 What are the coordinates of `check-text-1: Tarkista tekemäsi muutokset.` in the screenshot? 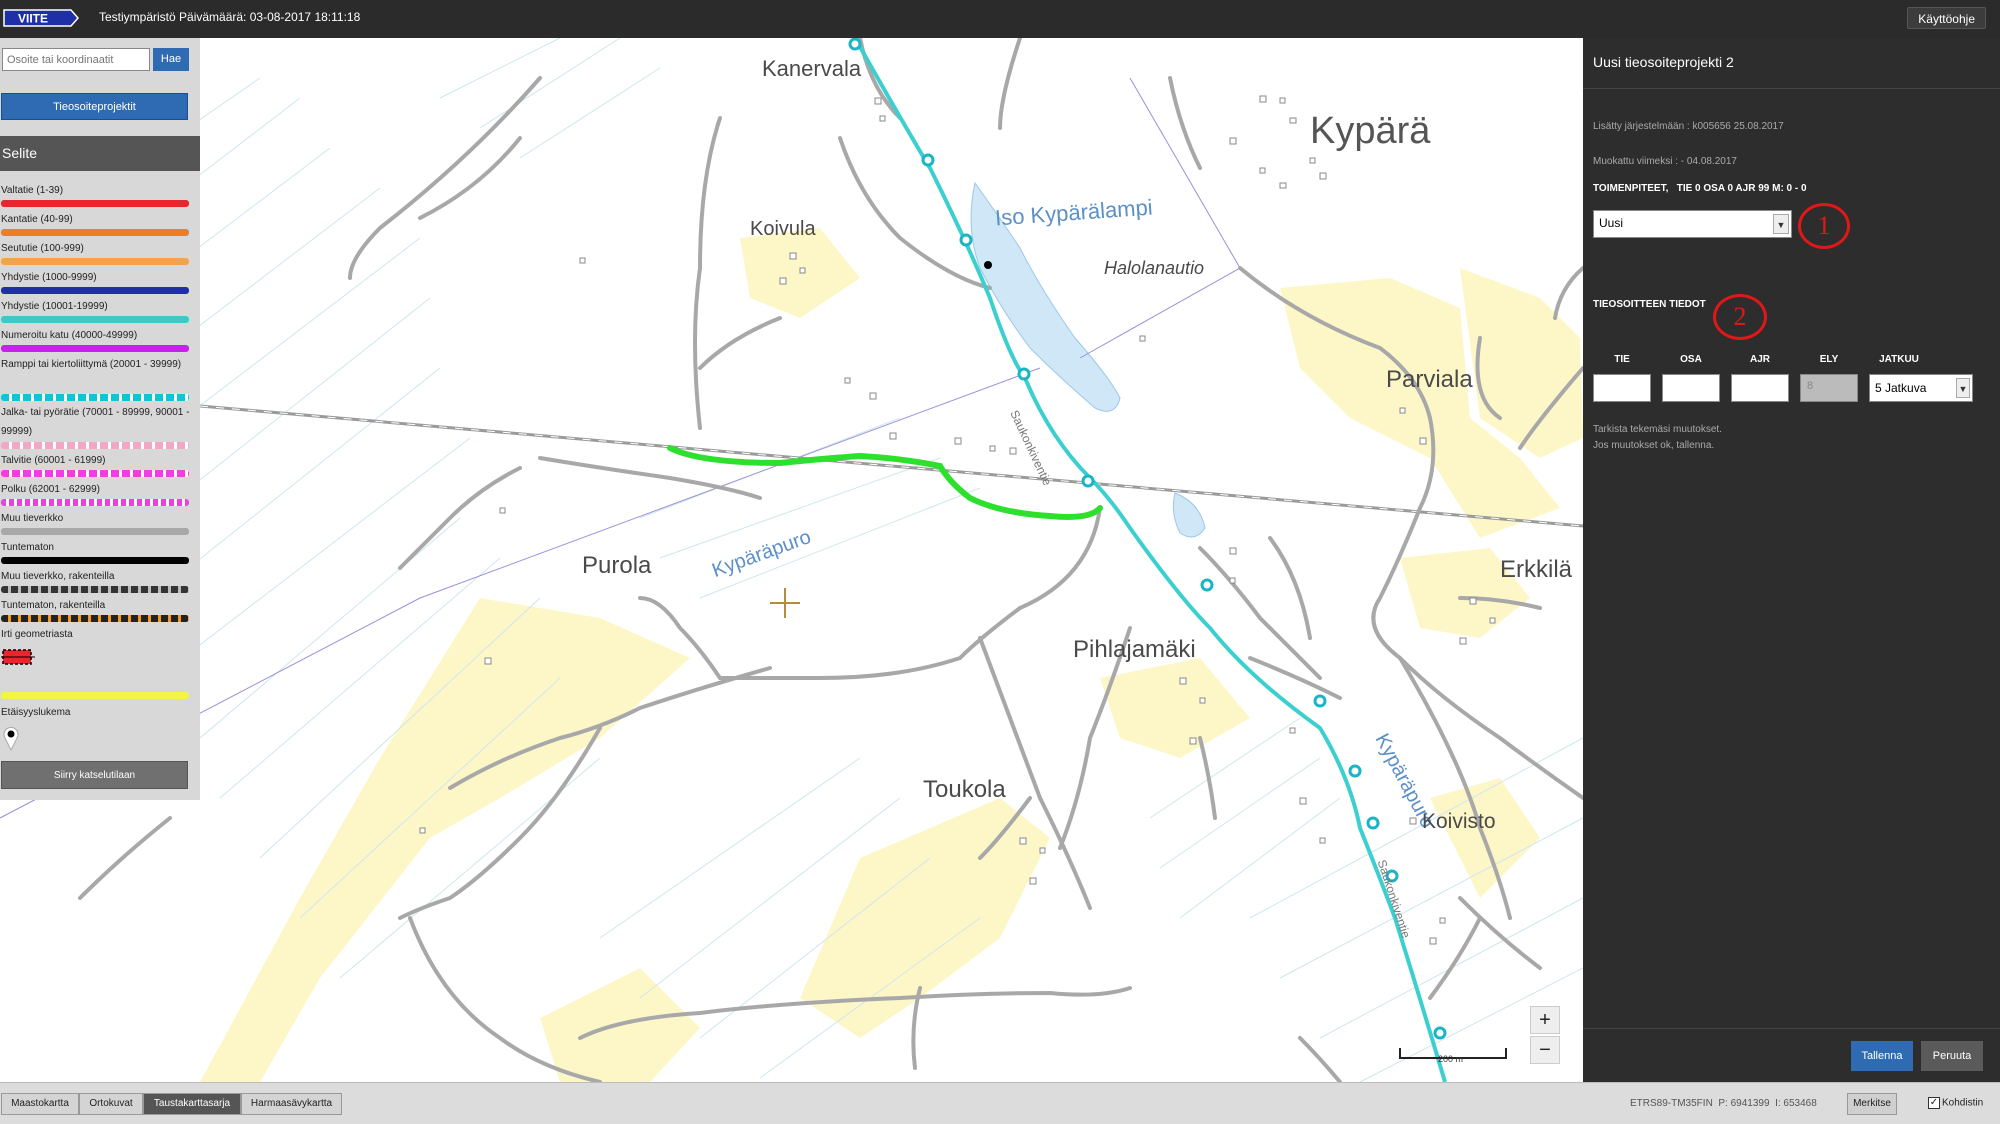 It's located at (1657, 429).